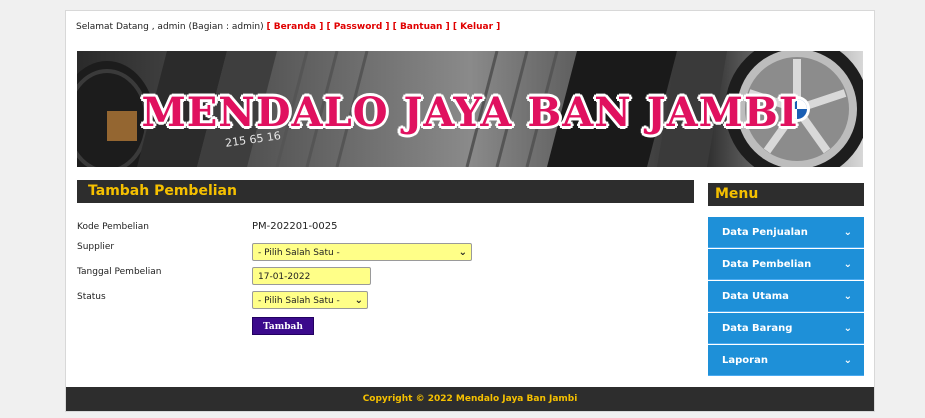  What do you see at coordinates (786, 360) in the screenshot?
I see `menu-item-laporan: Laporan ⌄` at bounding box center [786, 360].